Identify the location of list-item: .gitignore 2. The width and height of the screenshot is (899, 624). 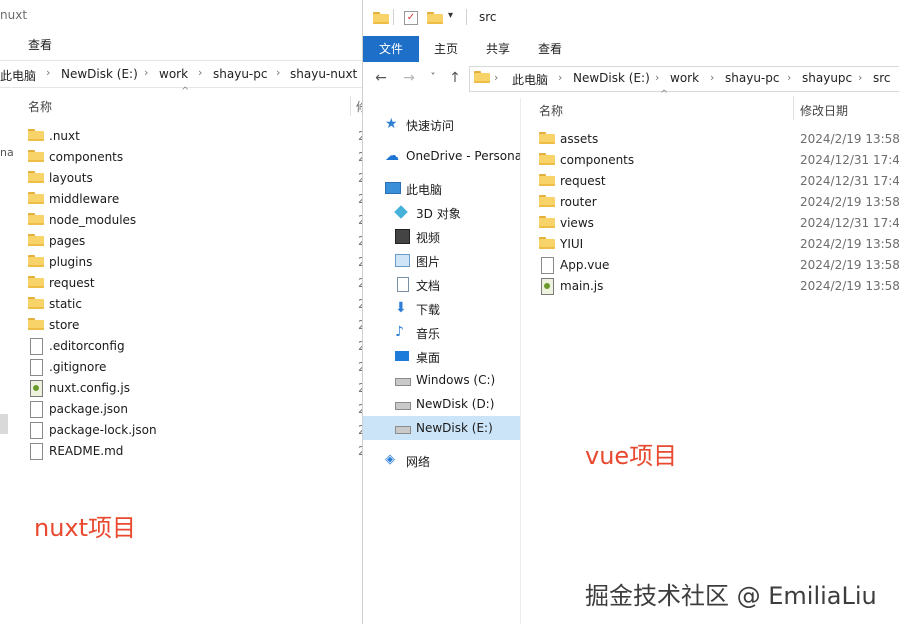
(195, 367).